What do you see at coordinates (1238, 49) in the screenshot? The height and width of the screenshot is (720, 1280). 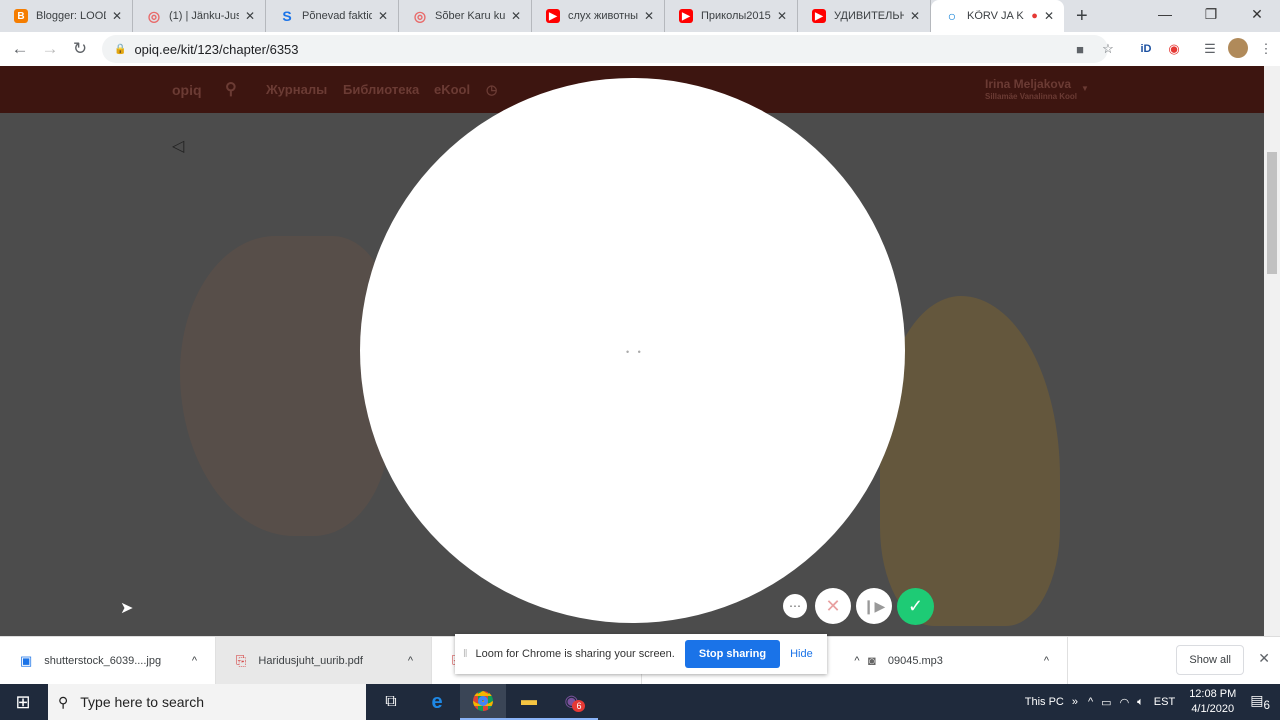 I see `profile-avatar` at bounding box center [1238, 49].